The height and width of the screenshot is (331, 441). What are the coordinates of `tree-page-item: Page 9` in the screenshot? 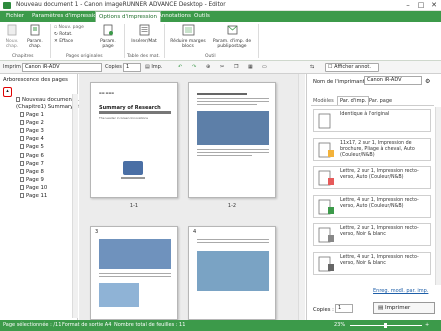 It's located at (32, 179).